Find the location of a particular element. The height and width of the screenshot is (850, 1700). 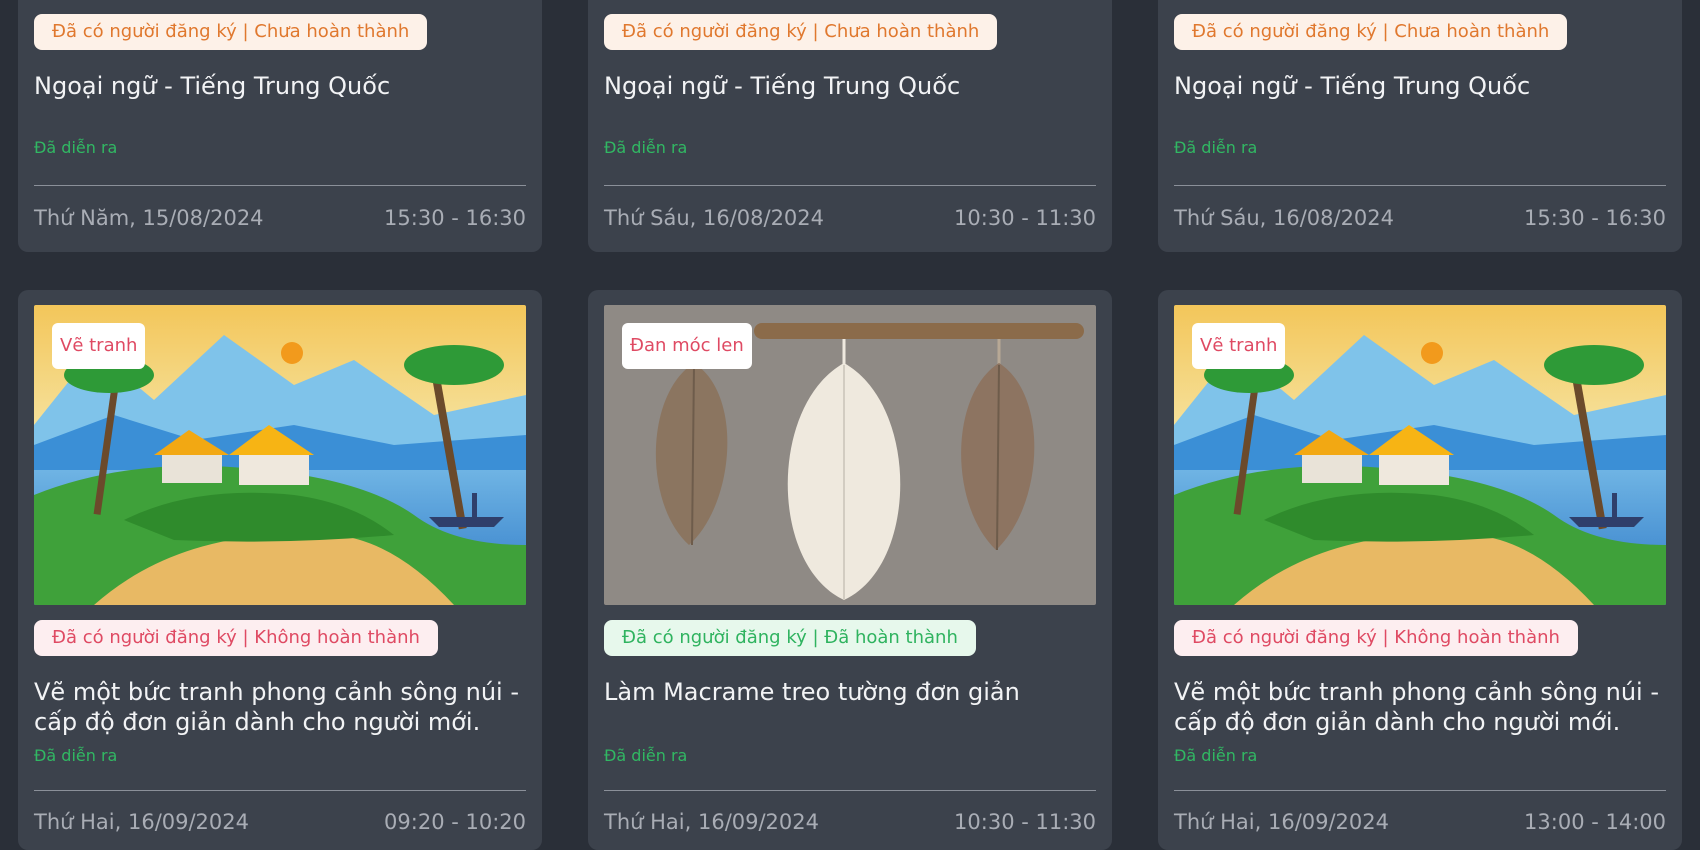

category-tag: Đan móc len is located at coordinates (687, 346).